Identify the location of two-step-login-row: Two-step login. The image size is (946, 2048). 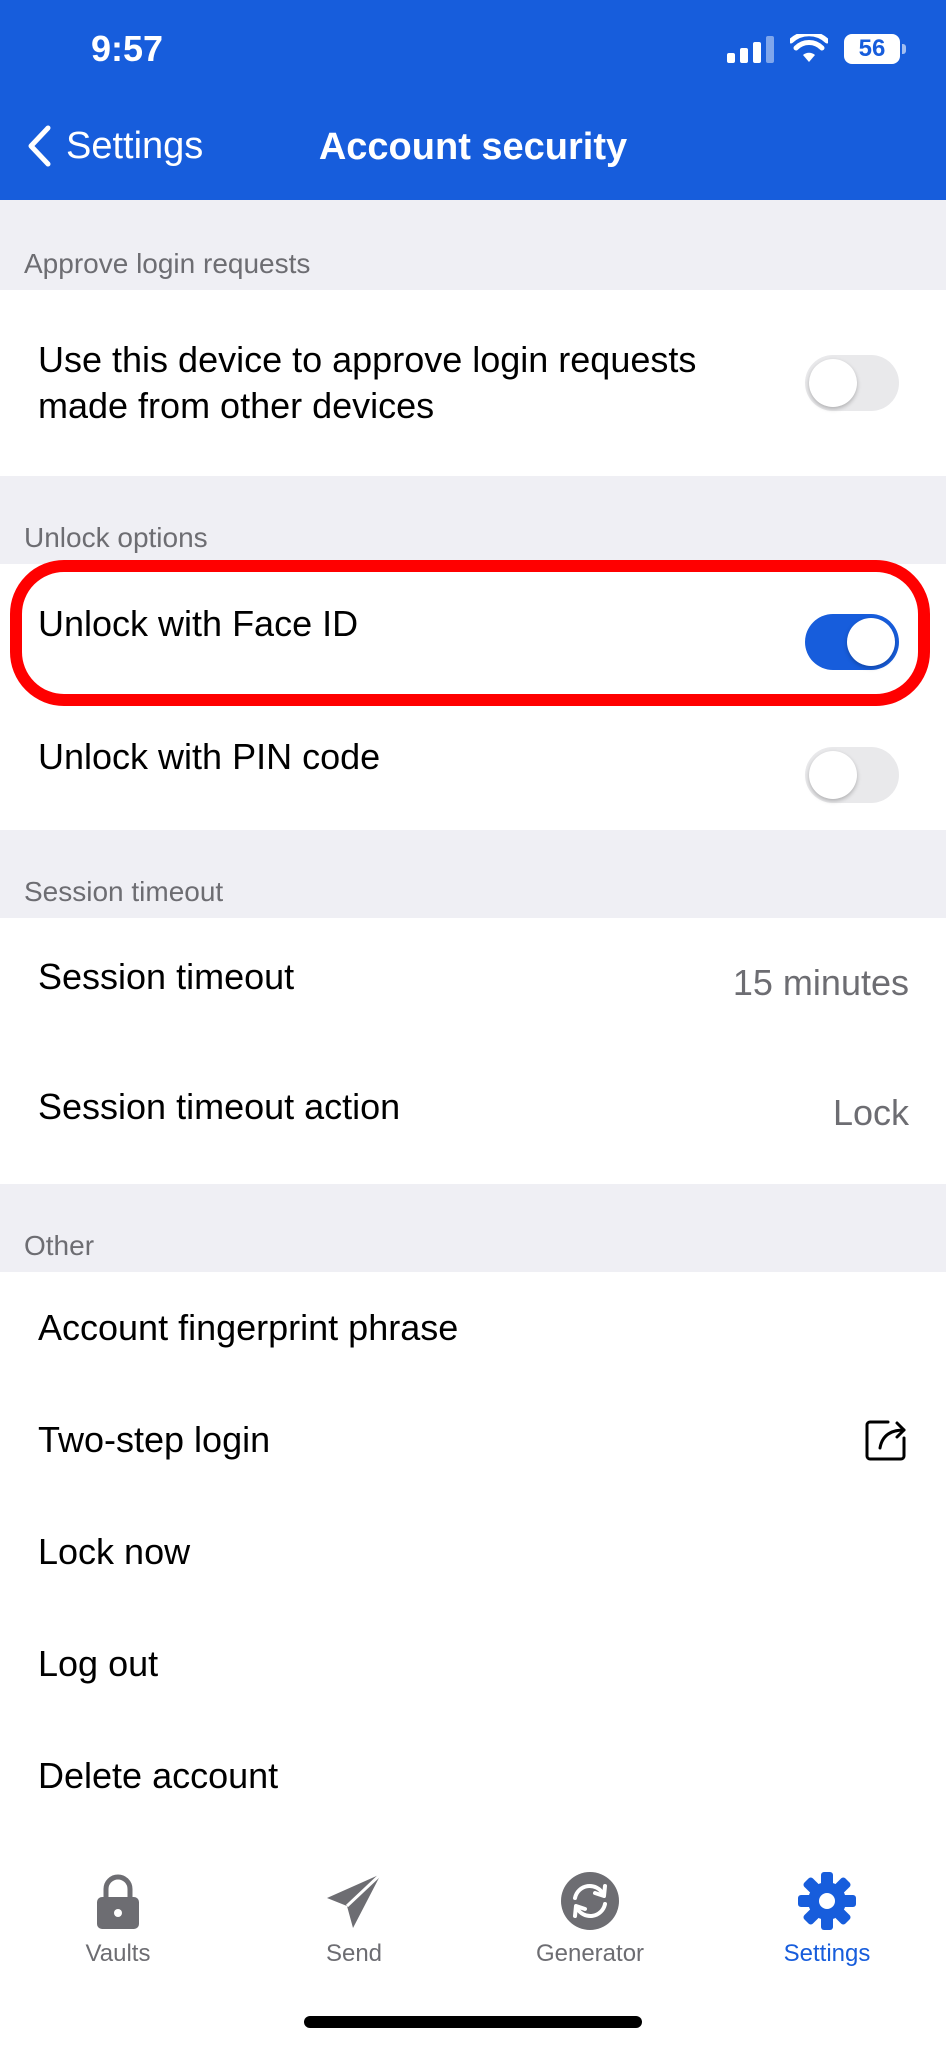
(473, 1440).